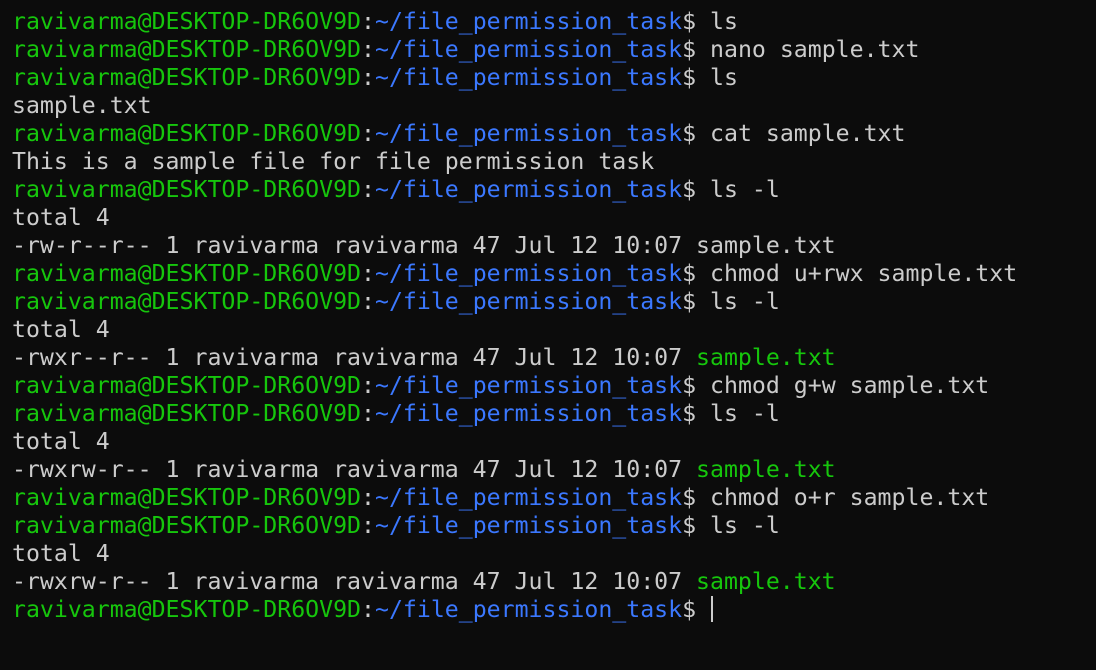  Describe the element at coordinates (843, 385) in the screenshot. I see `command-text: chmod g+w sample.txt` at that location.